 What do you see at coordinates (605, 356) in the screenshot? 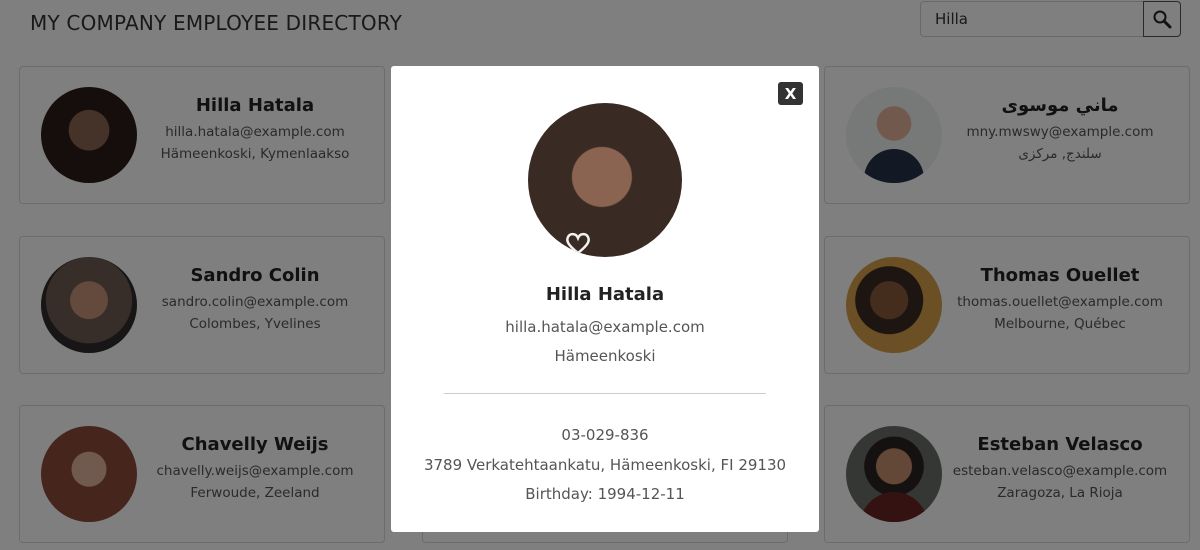
I see `employee-city: Hämeenkoski` at bounding box center [605, 356].